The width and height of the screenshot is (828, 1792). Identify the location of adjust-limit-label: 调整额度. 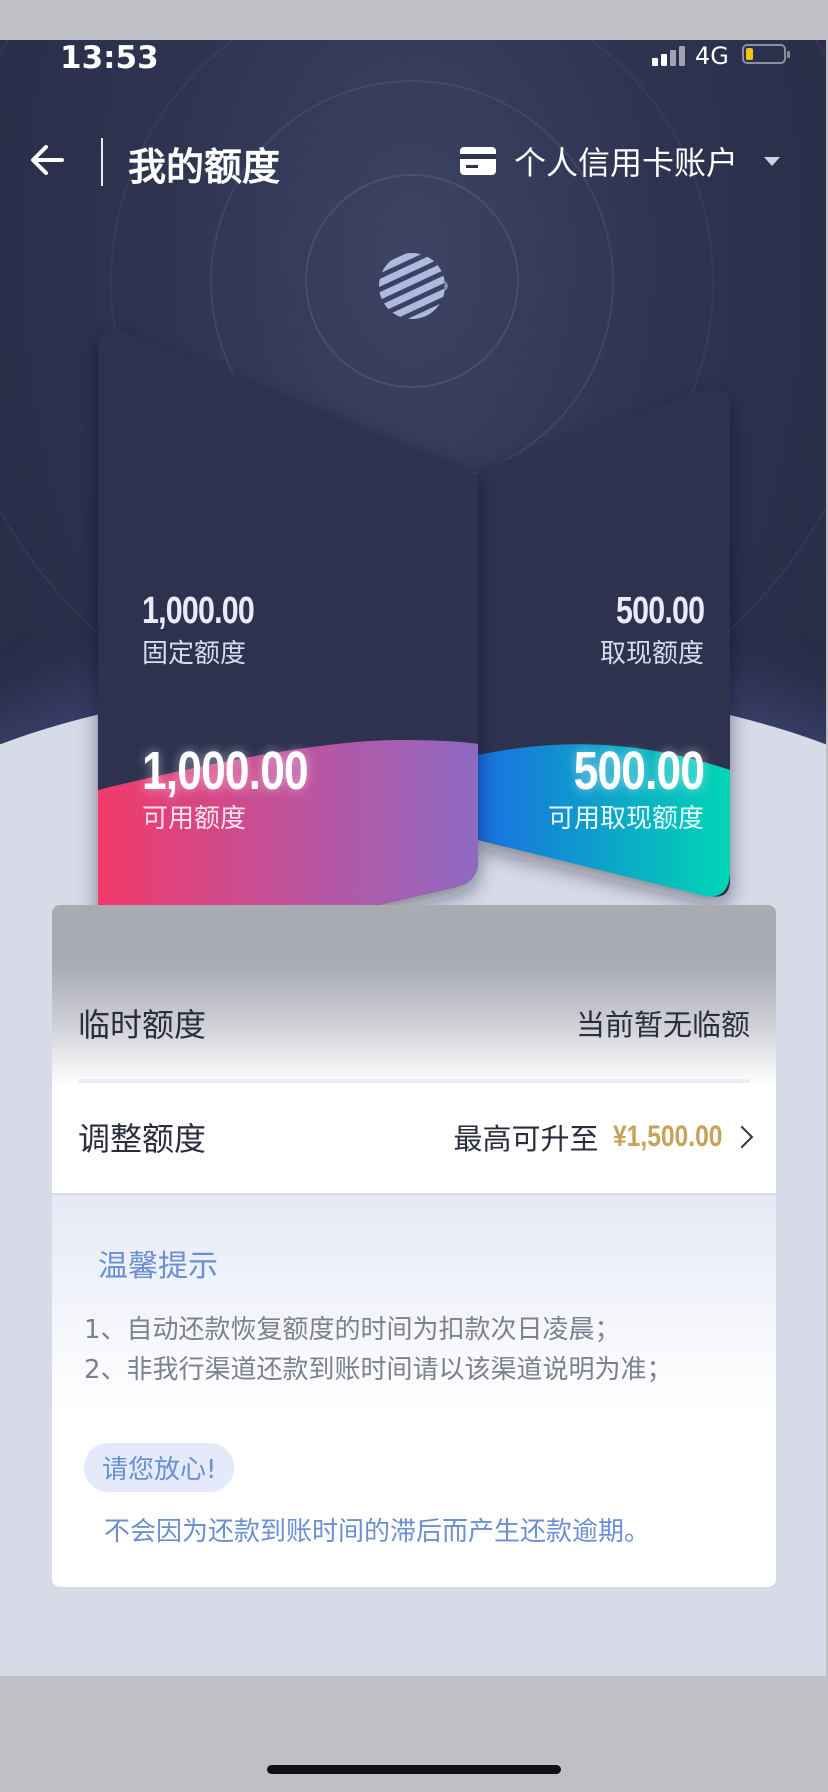
(142, 1139).